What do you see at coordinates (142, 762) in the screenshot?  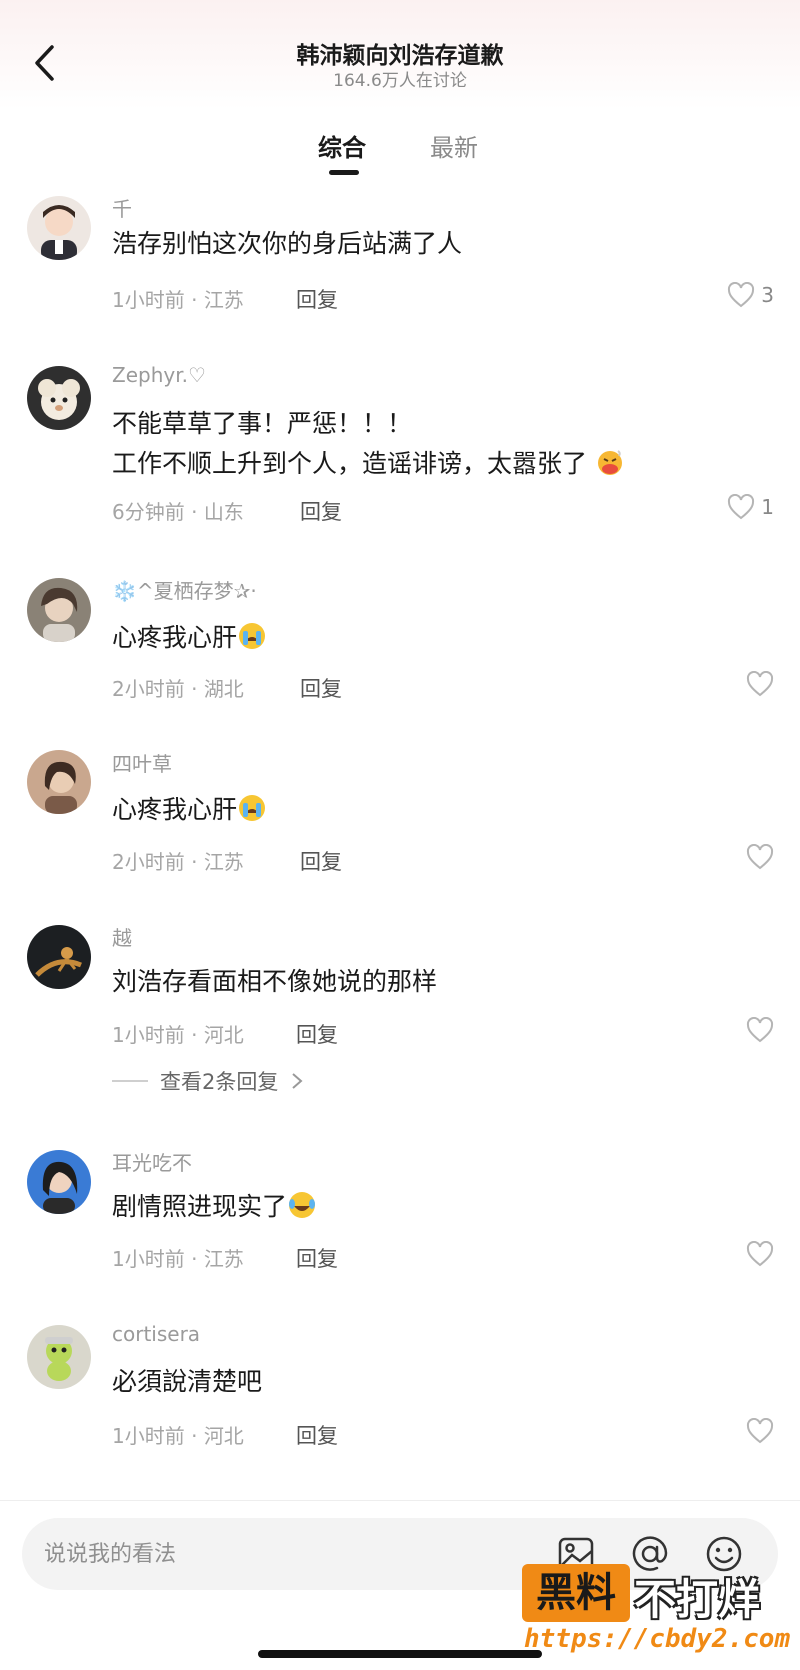 I see `comment-username: 四叶草` at bounding box center [142, 762].